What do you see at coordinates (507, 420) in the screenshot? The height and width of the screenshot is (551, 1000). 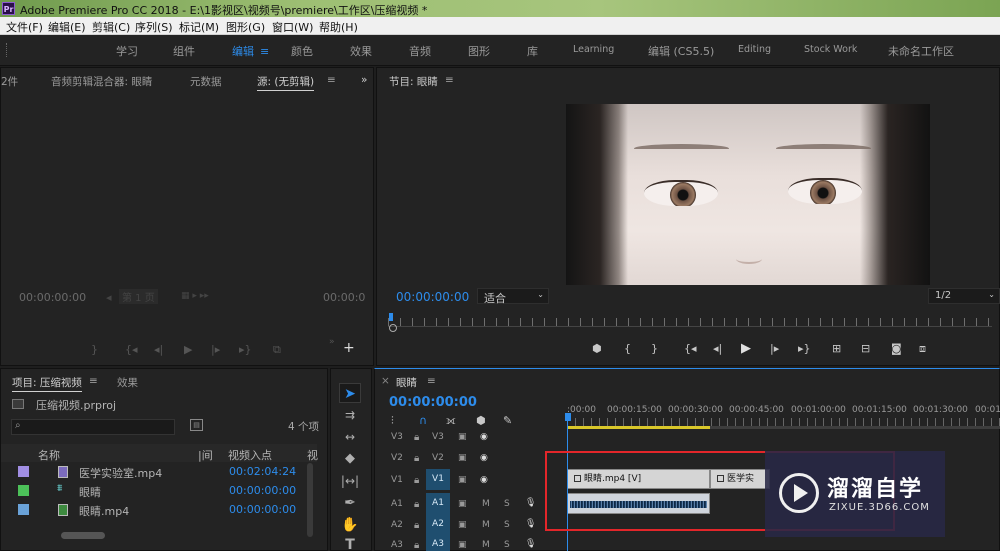 I see `settings-wrench-icon: ✎` at bounding box center [507, 420].